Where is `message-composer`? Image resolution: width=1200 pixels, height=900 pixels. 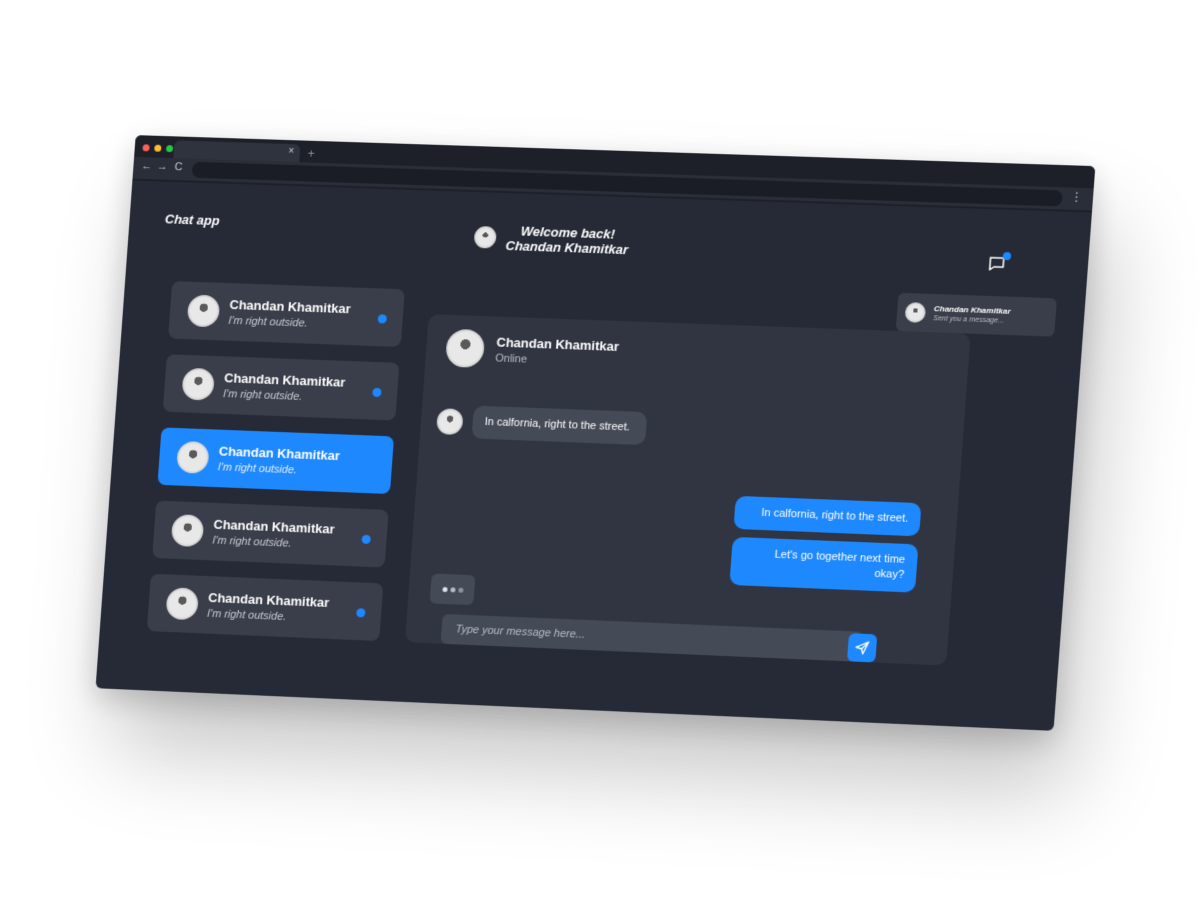
message-composer is located at coordinates (652, 637).